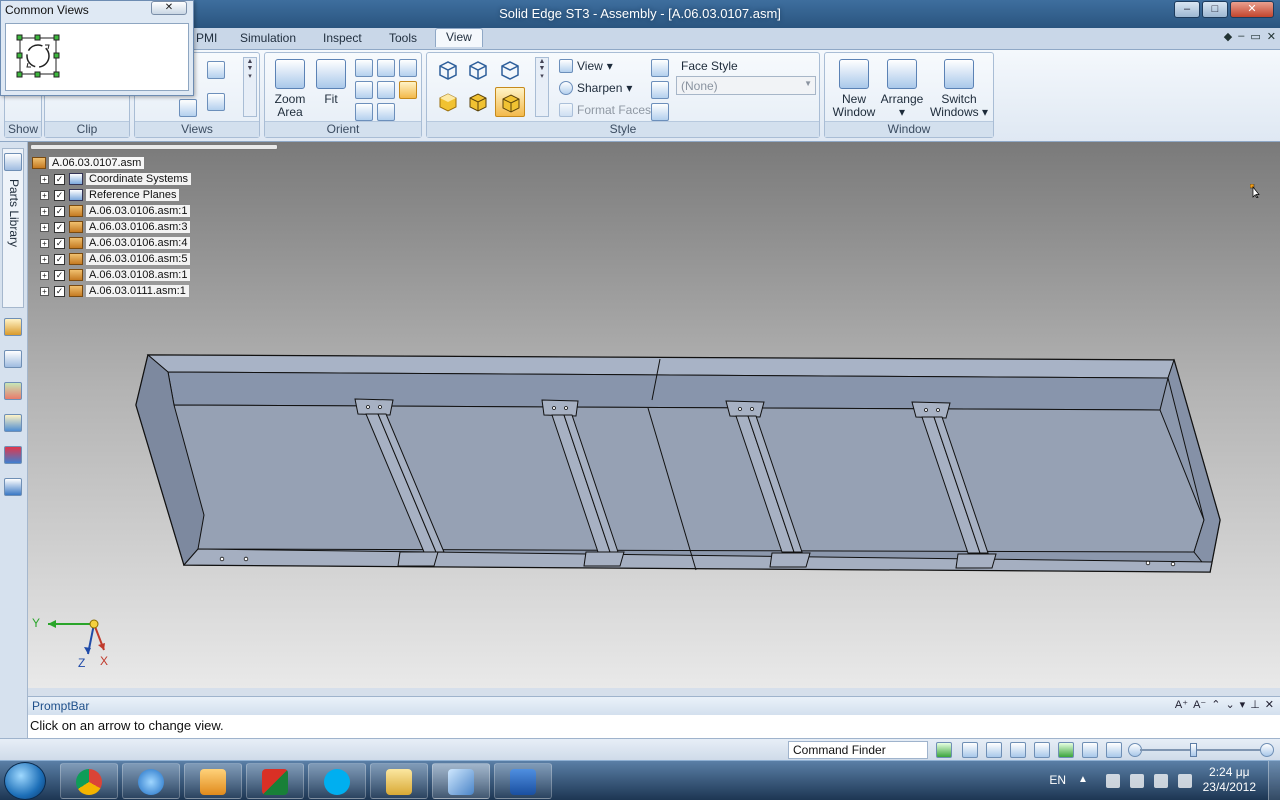  What do you see at coordinates (1267, 750) in the screenshot?
I see `zoom-in-icon` at bounding box center [1267, 750].